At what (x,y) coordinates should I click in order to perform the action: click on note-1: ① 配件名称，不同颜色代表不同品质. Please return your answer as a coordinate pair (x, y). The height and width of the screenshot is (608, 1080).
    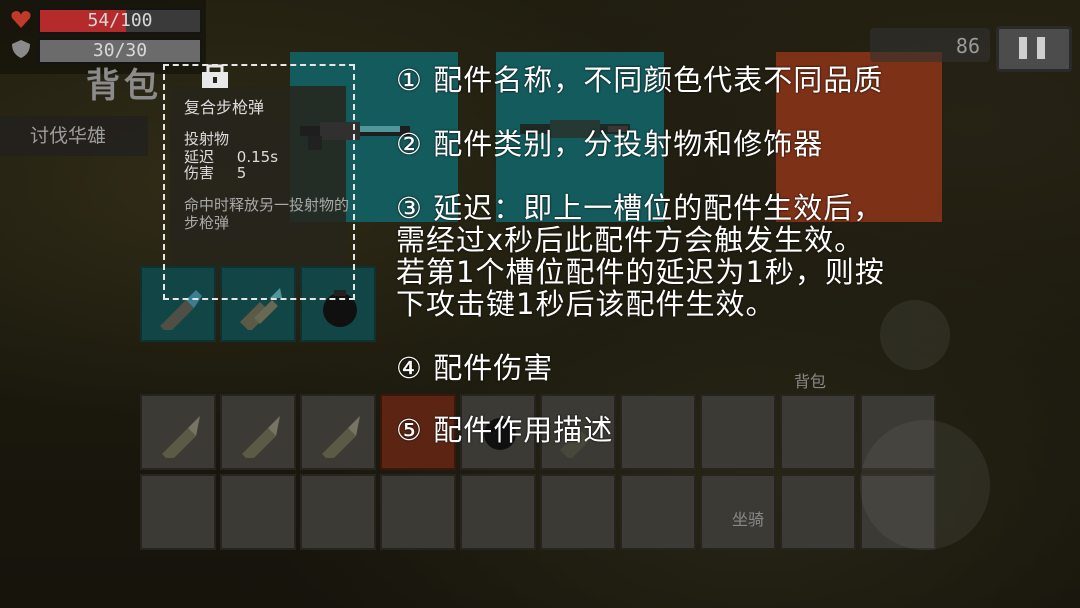
    Looking at the image, I should click on (639, 80).